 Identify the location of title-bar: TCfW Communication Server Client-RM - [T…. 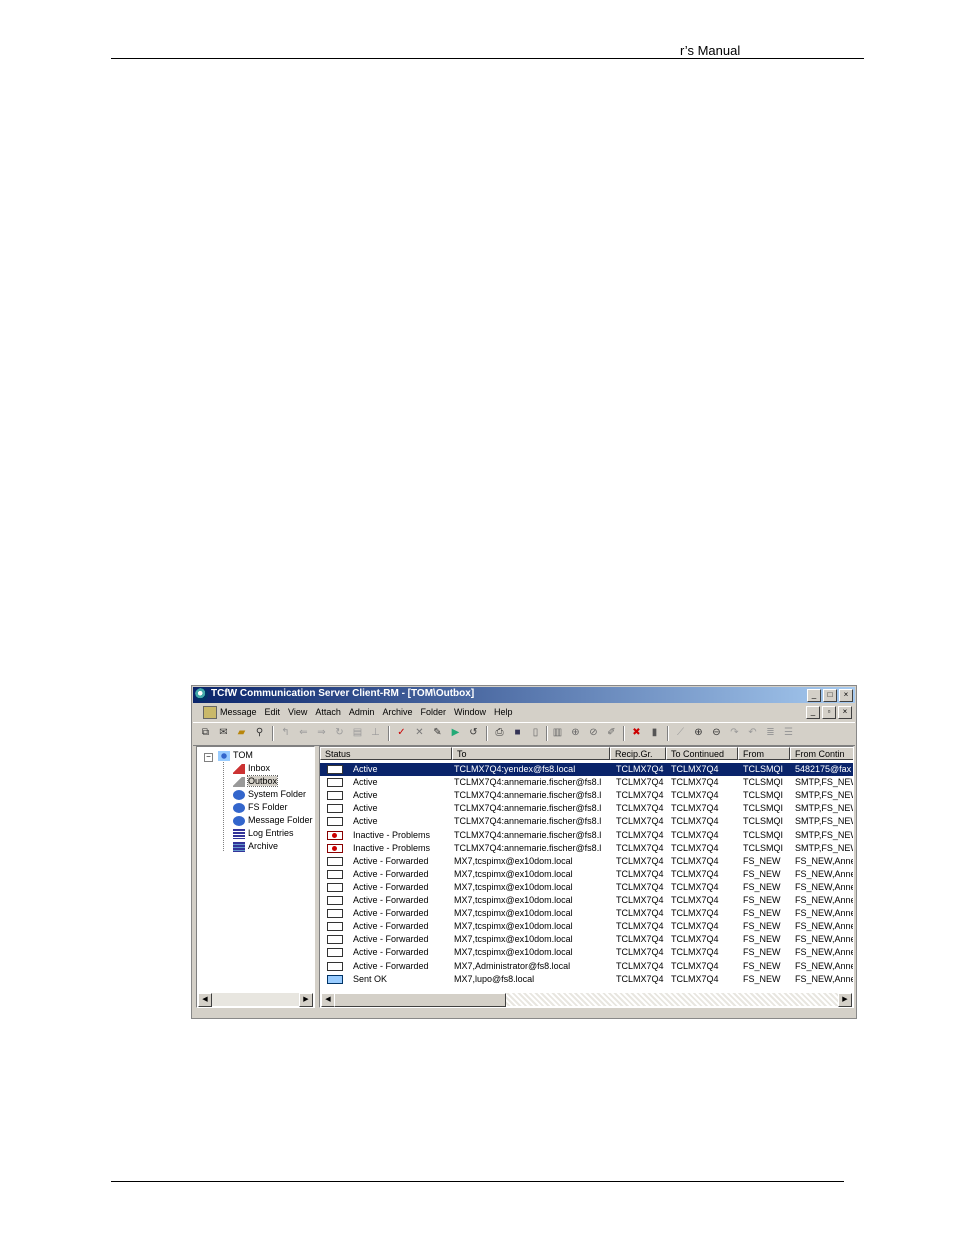
(524, 695).